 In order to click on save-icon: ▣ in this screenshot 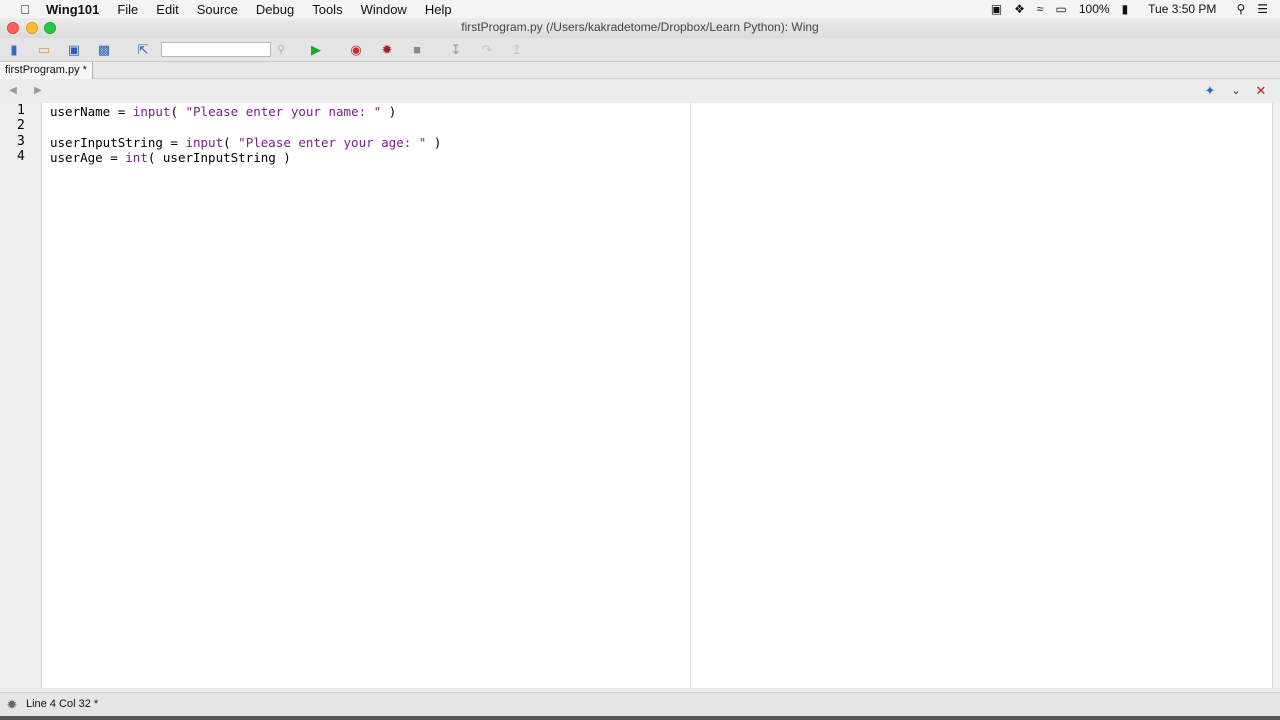, I will do `click(74, 50)`.